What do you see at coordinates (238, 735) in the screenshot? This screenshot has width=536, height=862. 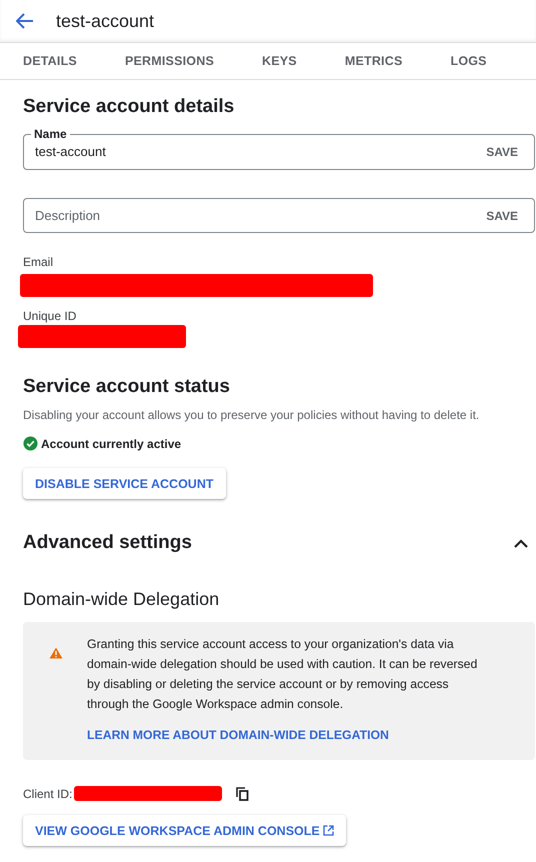 I see `learn-more-link: LEARN MORE ABOUT DOMAIN-WIDE DELEGATION` at bounding box center [238, 735].